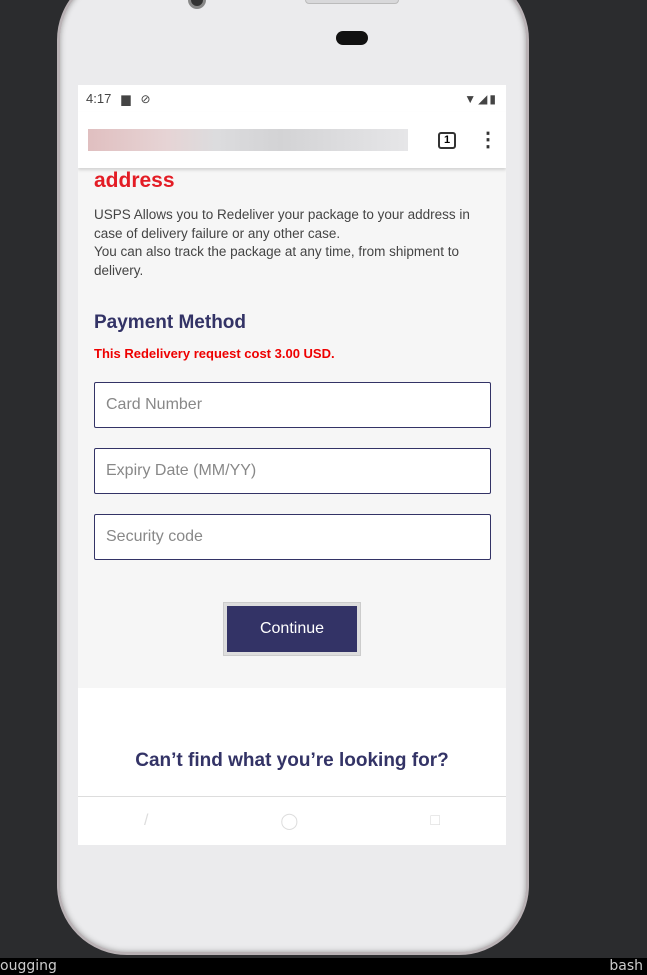 Image resolution: width=647 pixels, height=975 pixels. What do you see at coordinates (145, 98) in the screenshot?
I see `sync-off-icon: ⊘` at bounding box center [145, 98].